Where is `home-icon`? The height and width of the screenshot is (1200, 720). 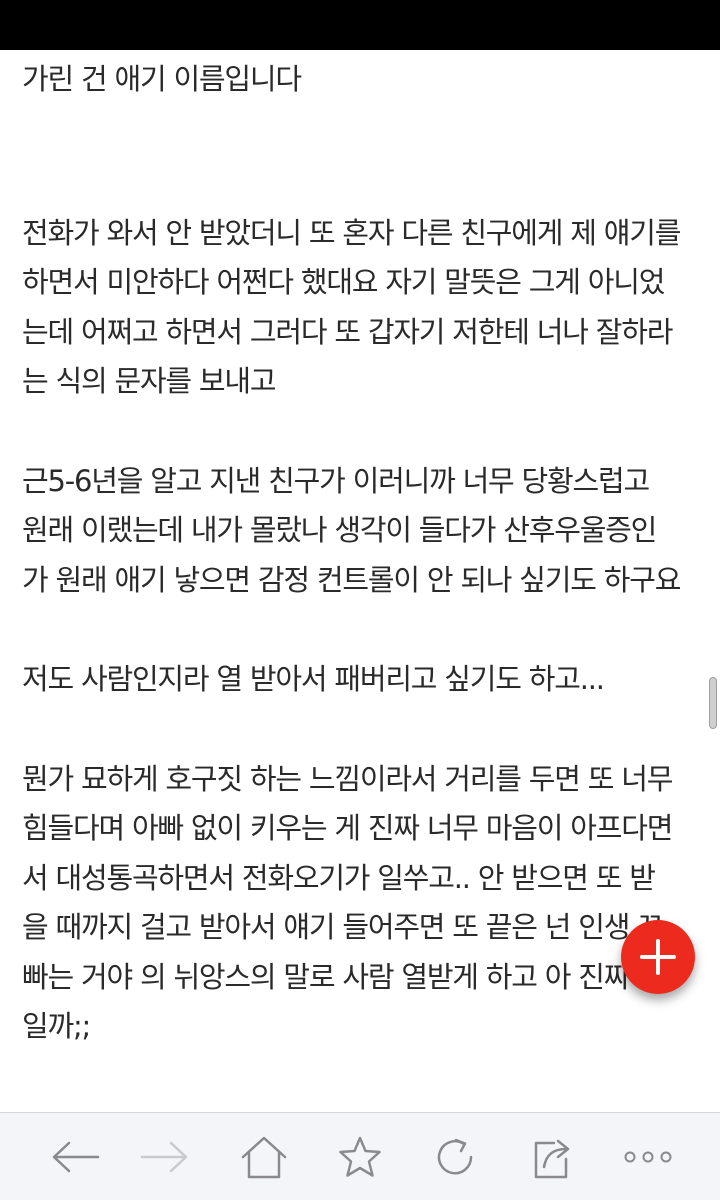 home-icon is located at coordinates (264, 1157).